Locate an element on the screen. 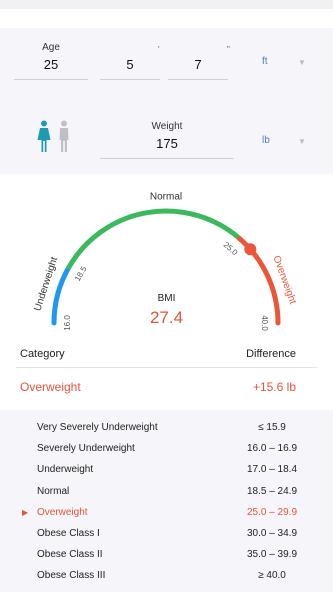  table-row-category: Overweight is located at coordinates (62, 512).